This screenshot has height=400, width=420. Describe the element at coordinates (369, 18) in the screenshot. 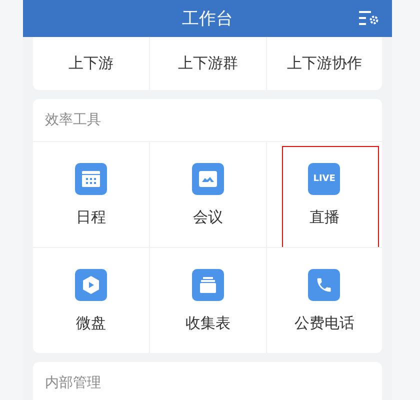

I see `settings-button` at that location.